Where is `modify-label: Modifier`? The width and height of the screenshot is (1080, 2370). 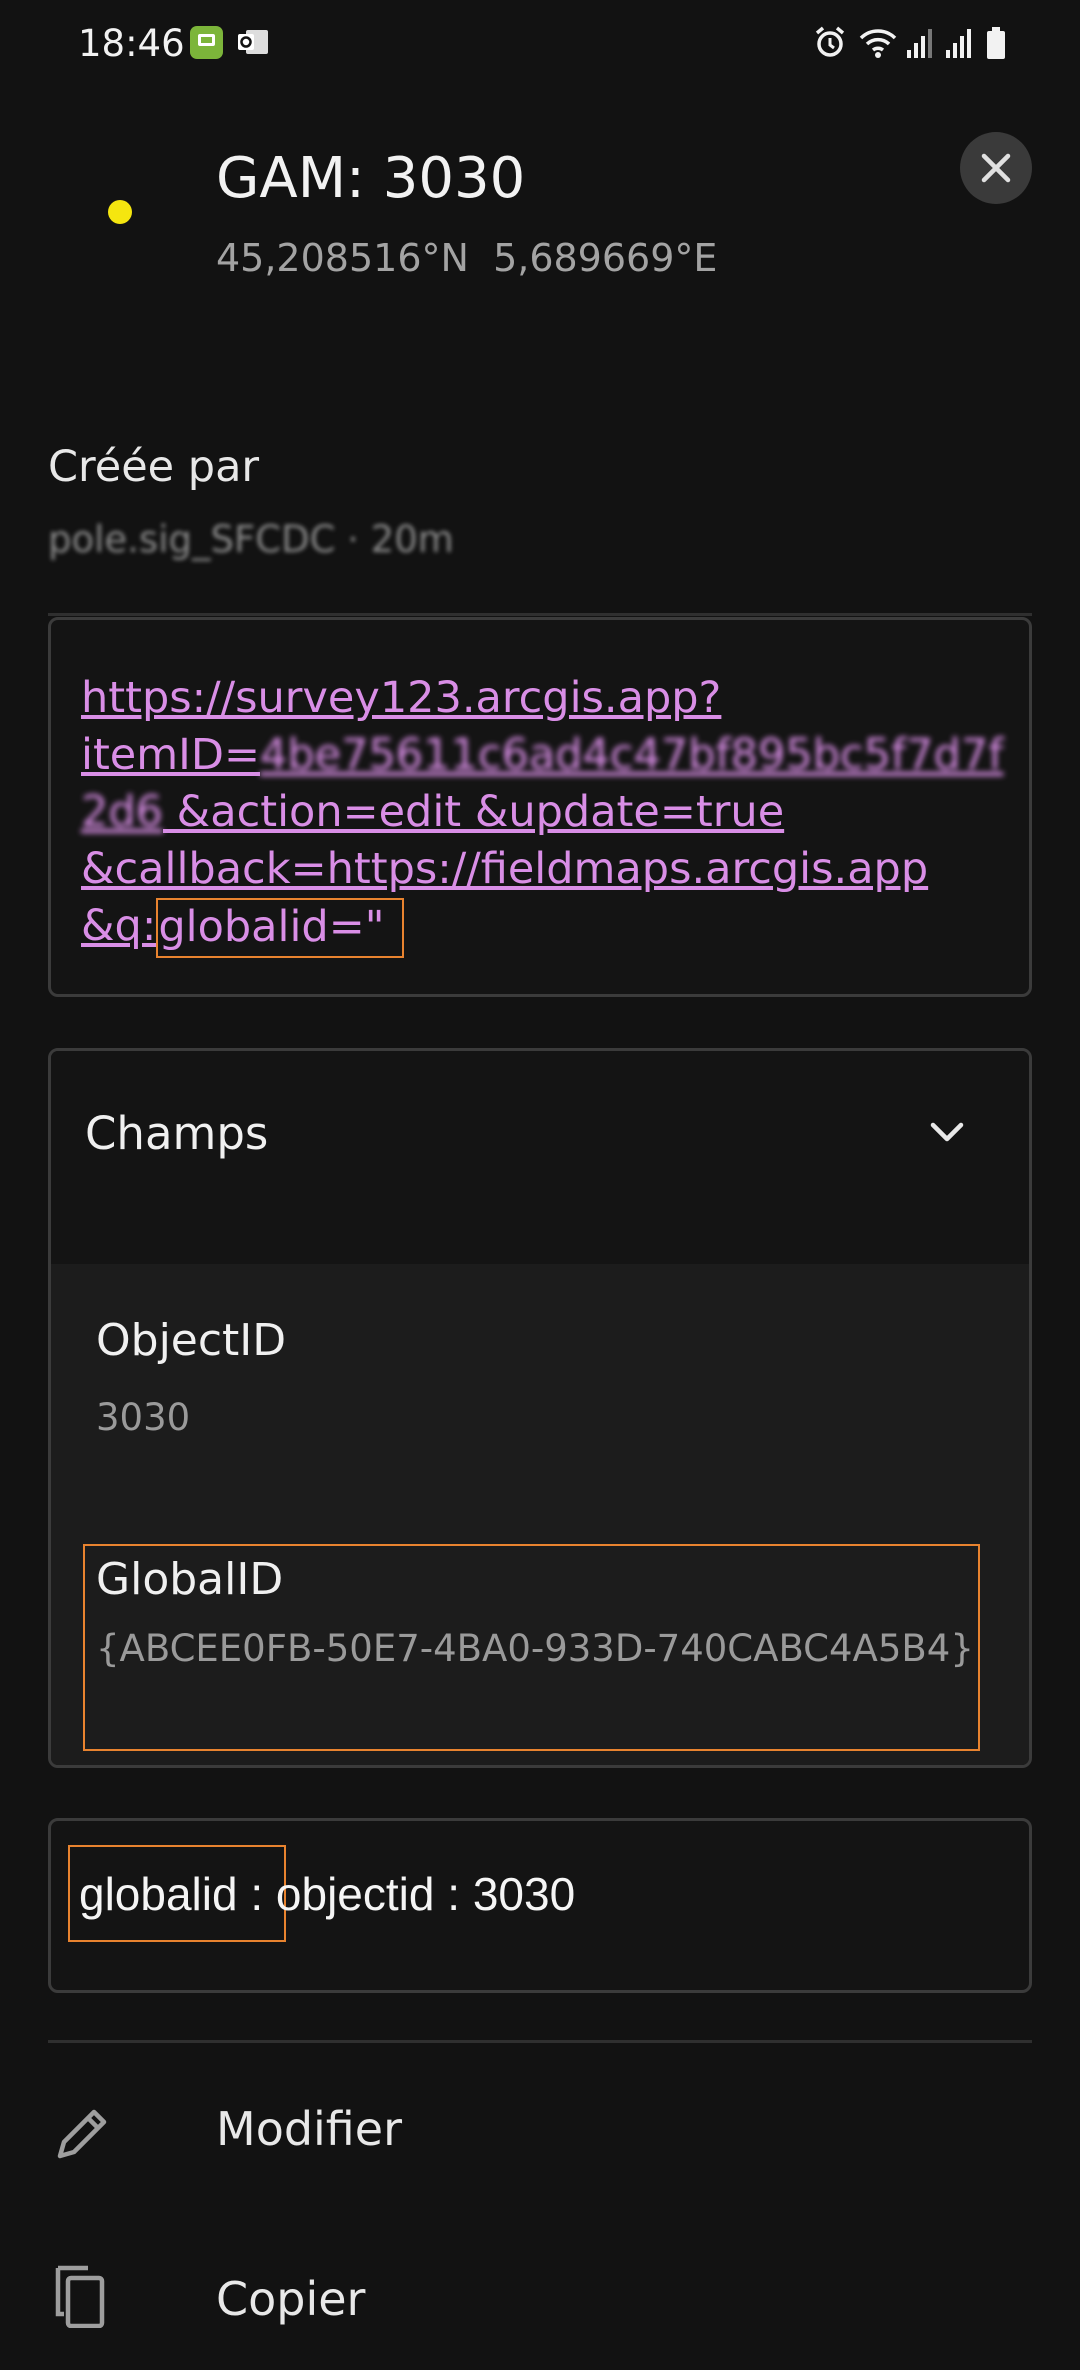 modify-label: Modifier is located at coordinates (309, 2129).